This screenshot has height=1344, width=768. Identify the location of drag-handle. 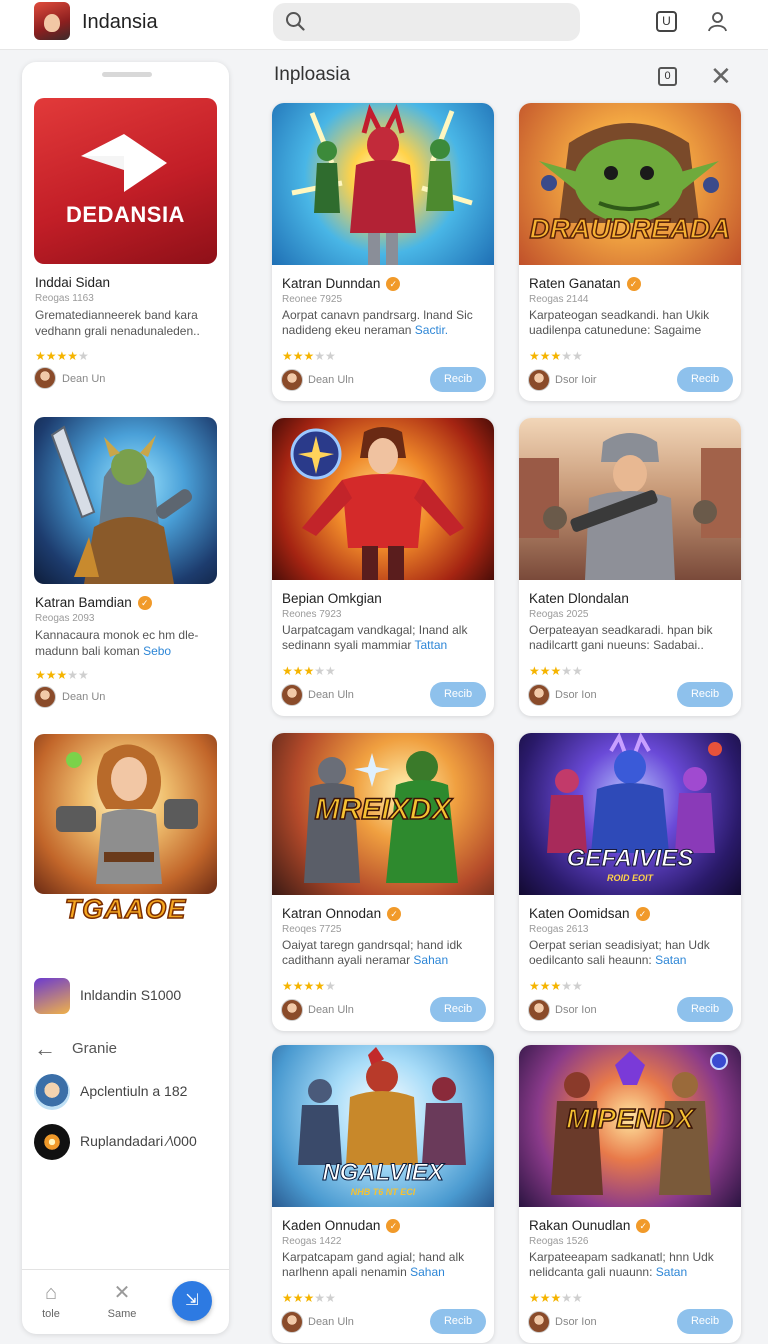
(127, 74).